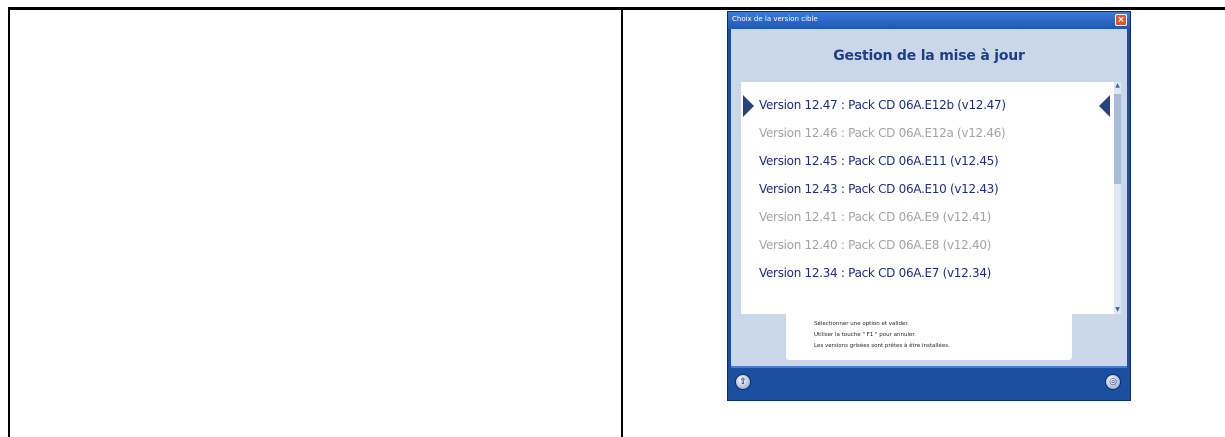  I want to click on titlebar: Choix de la version cible ×, so click(929, 20).